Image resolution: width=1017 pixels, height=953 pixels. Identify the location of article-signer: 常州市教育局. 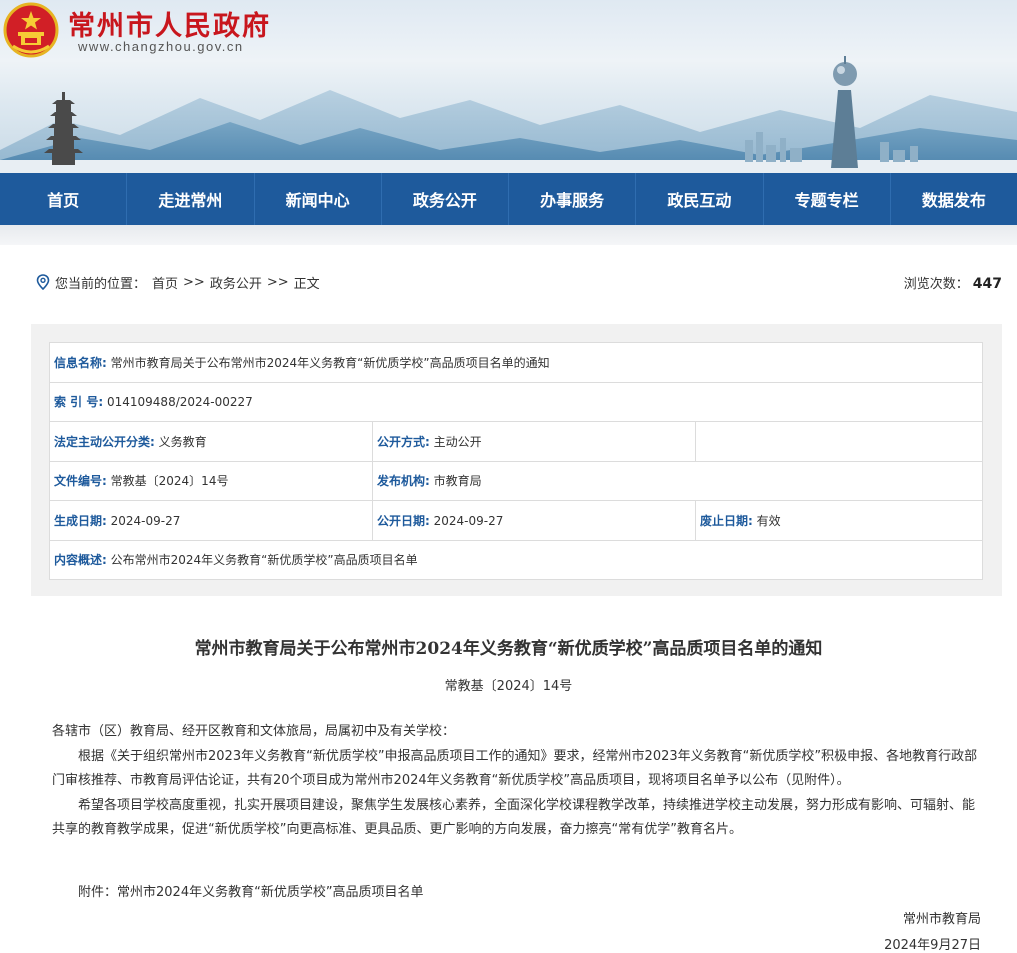
(941, 919).